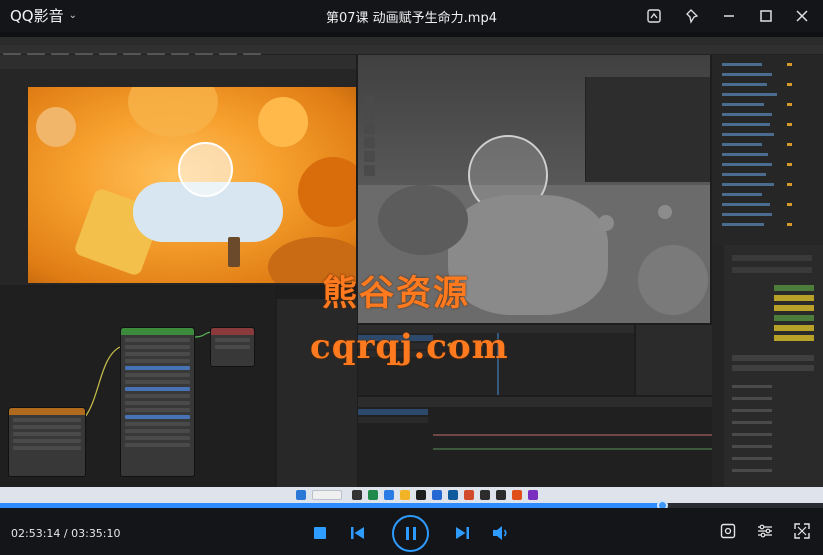 The width and height of the screenshot is (823, 555). I want to click on time-readout: 02:53:14 / 03:35:10, so click(66, 533).